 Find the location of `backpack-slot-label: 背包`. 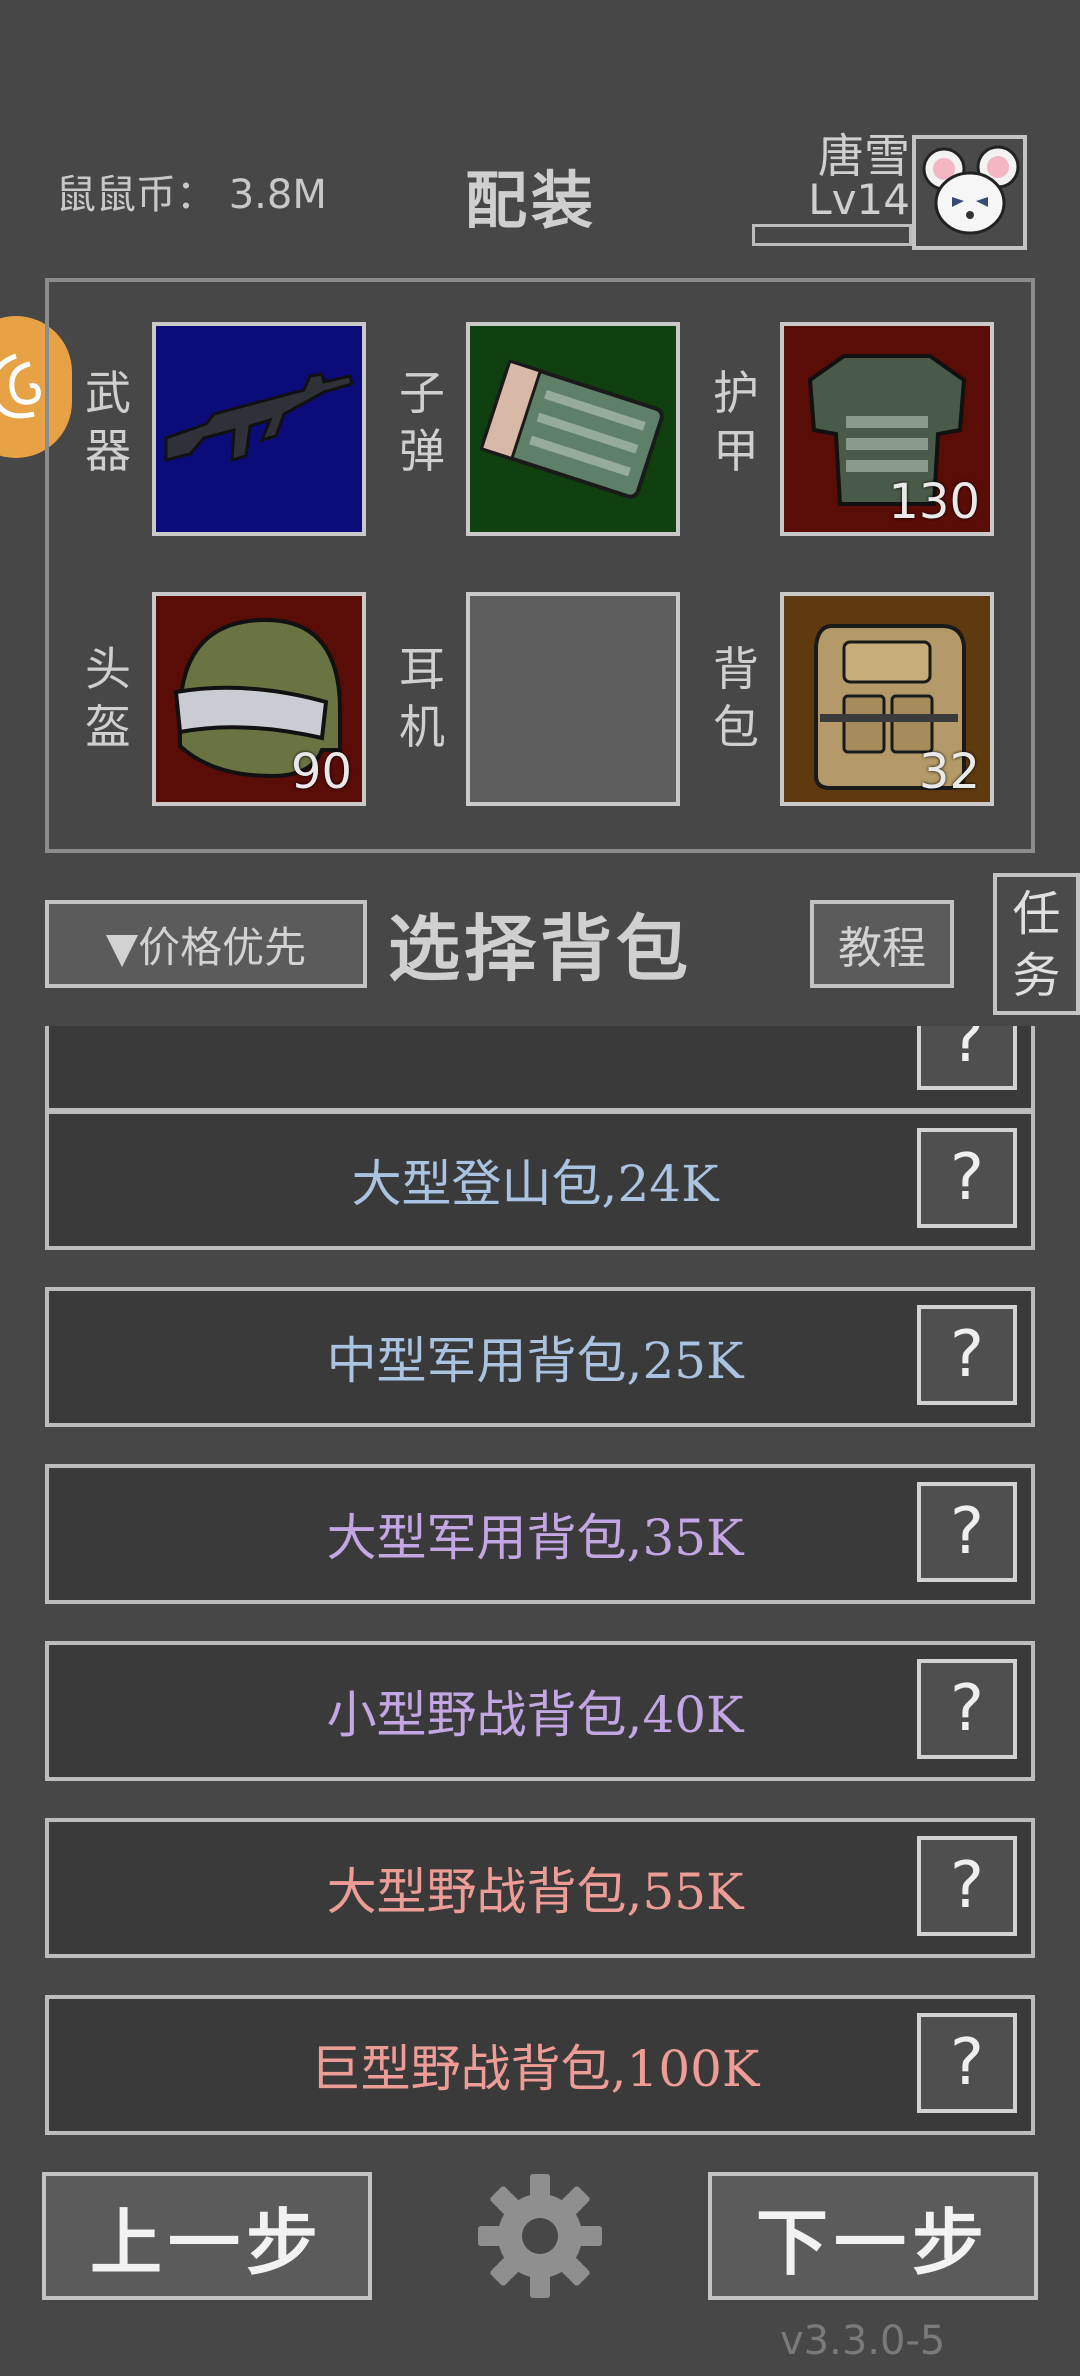

backpack-slot-label: 背包 is located at coordinates (736, 698).